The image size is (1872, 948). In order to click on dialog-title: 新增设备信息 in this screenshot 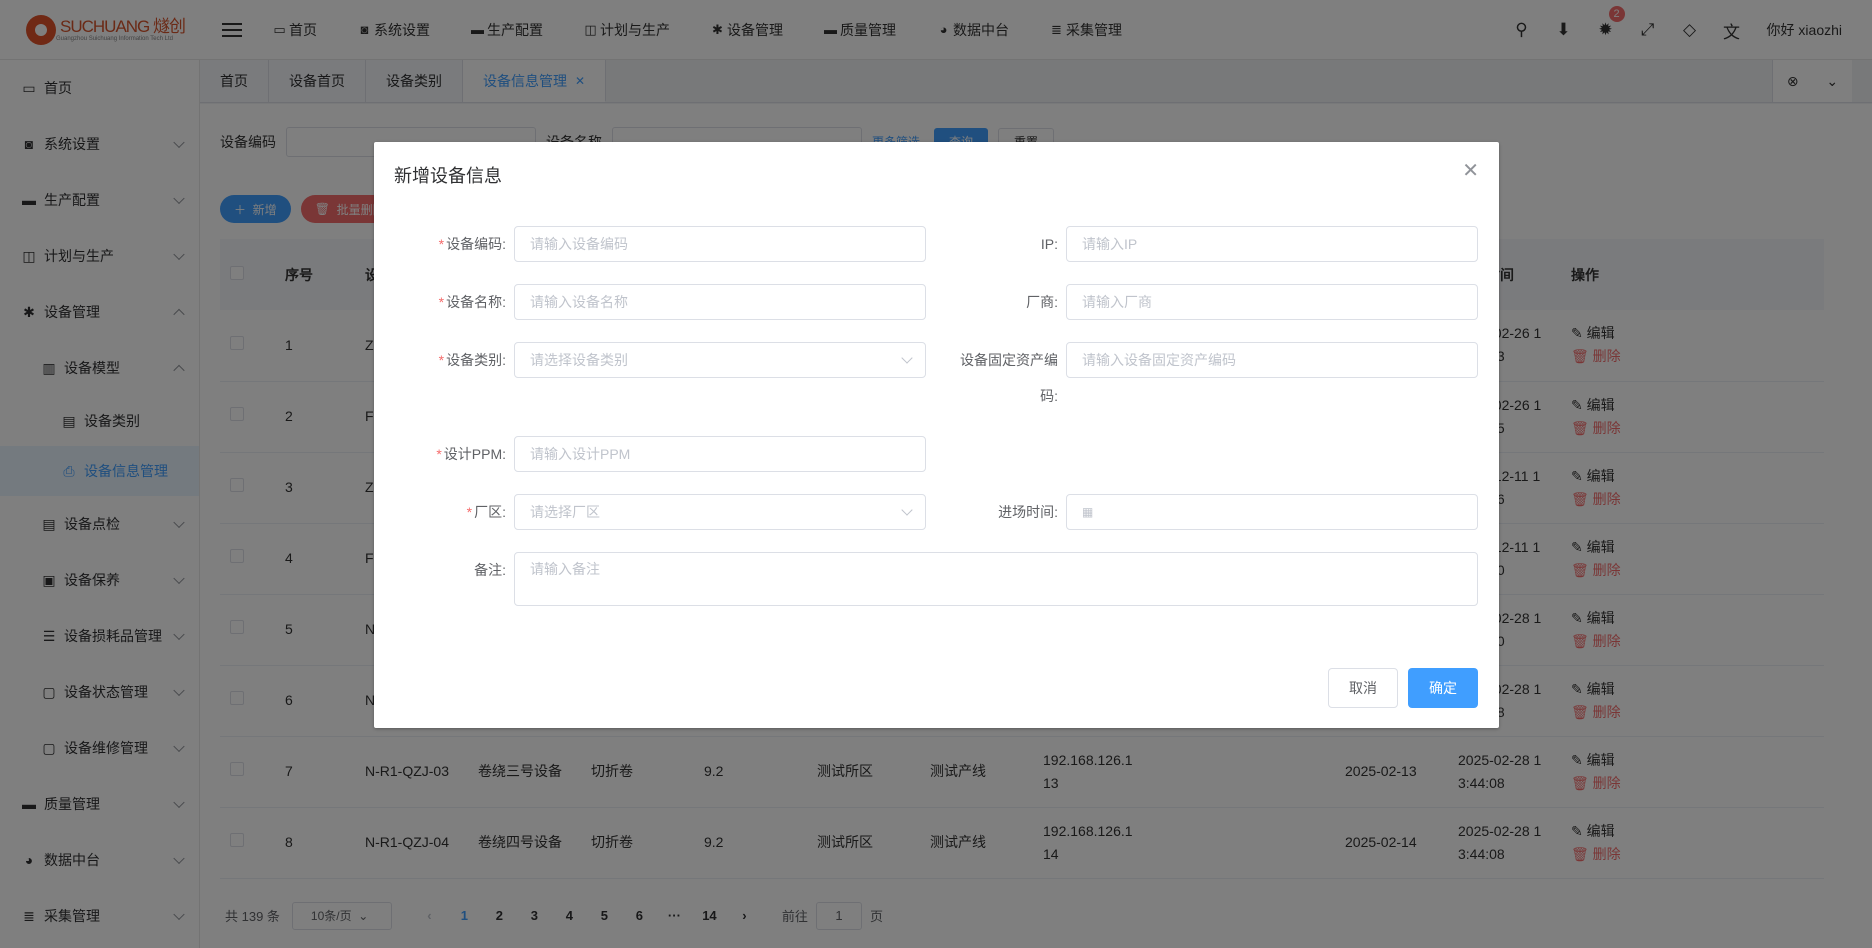, I will do `click(448, 176)`.